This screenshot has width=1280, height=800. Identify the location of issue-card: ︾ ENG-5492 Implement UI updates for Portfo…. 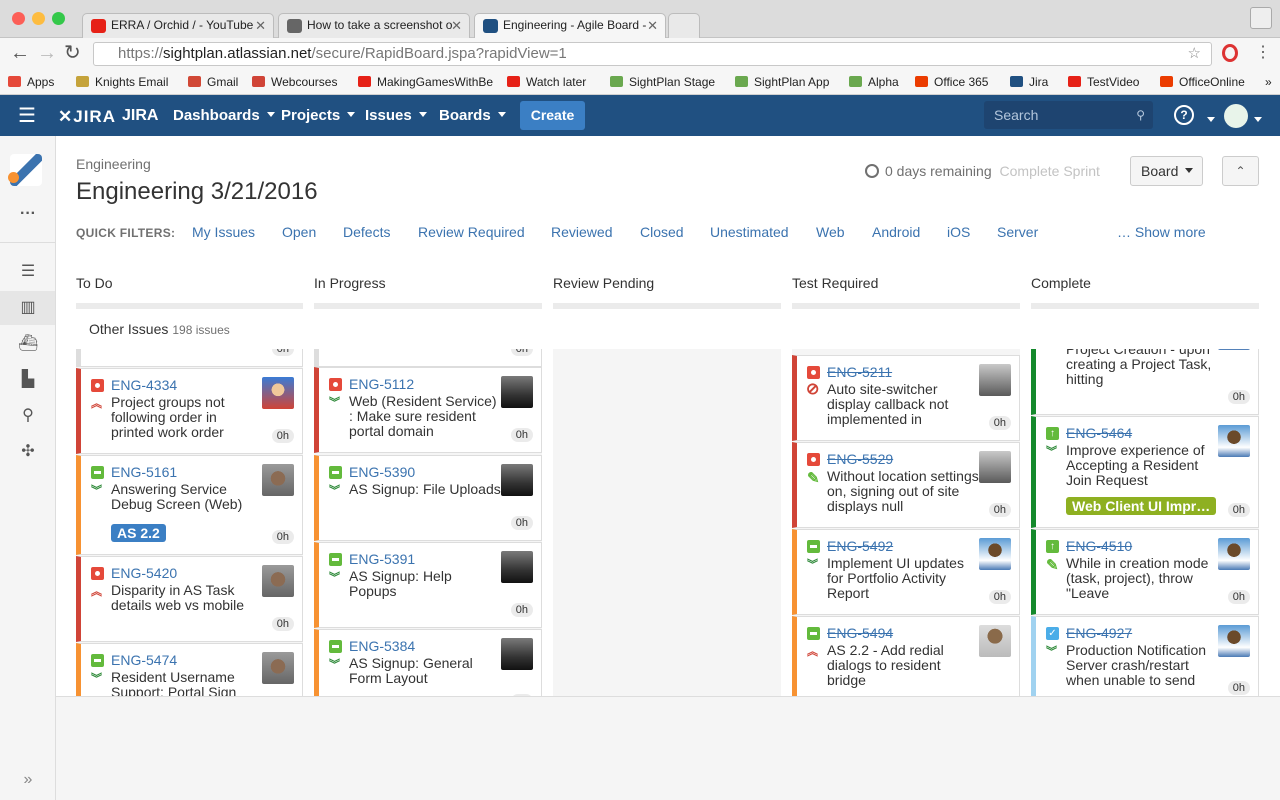
(906, 572).